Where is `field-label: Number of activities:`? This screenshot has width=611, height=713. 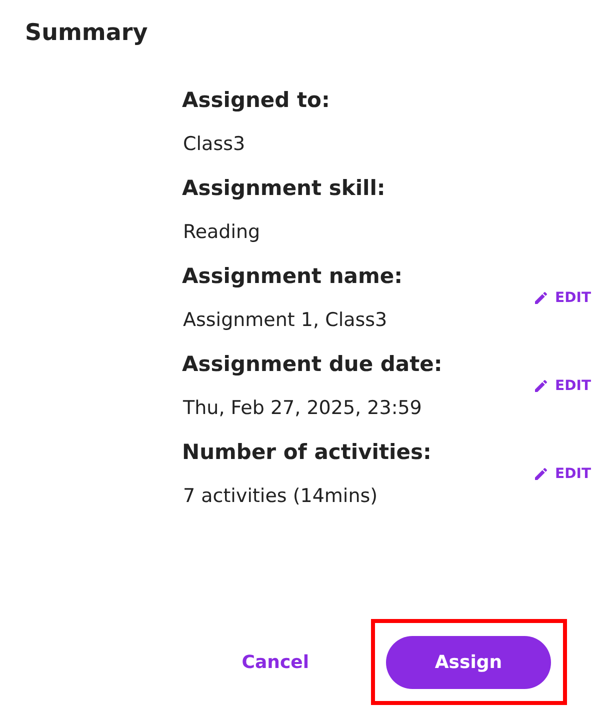
field-label: Number of activities: is located at coordinates (307, 452).